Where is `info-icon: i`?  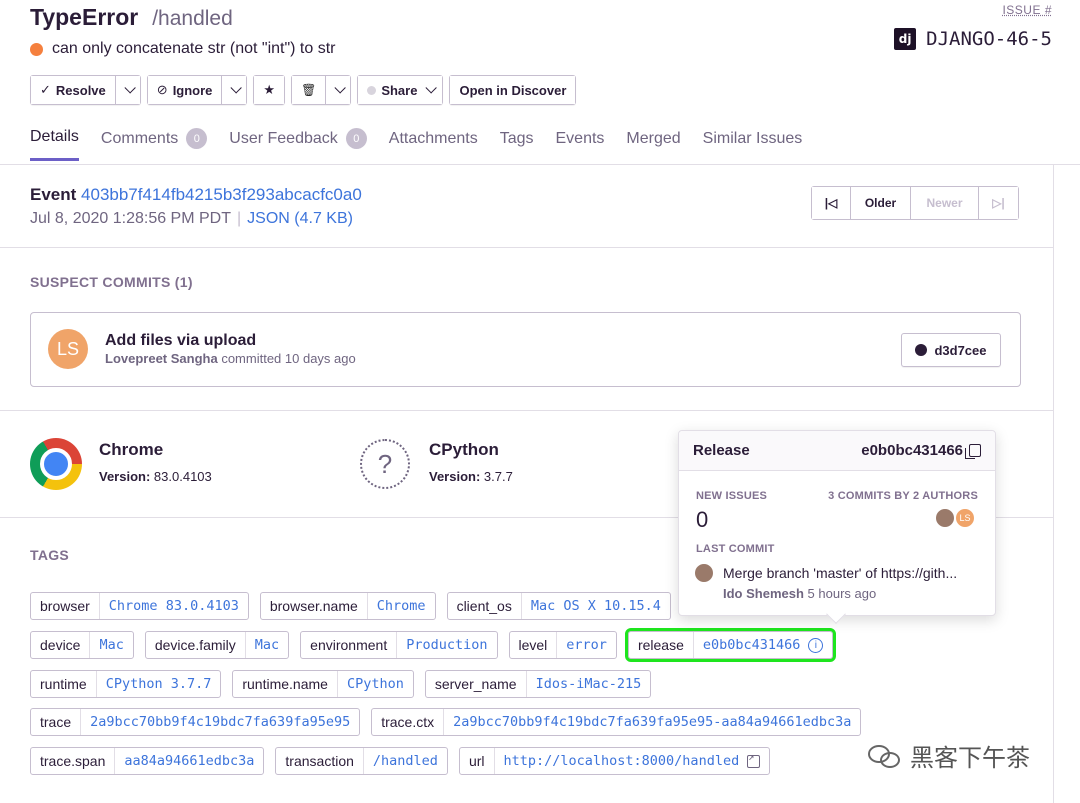
info-icon: i is located at coordinates (816, 645).